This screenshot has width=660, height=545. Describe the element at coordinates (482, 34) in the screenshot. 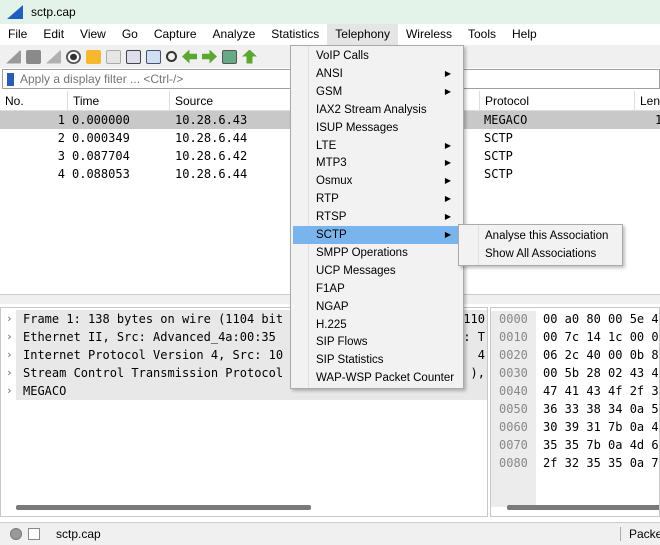

I see `menu-tools: Tools` at that location.